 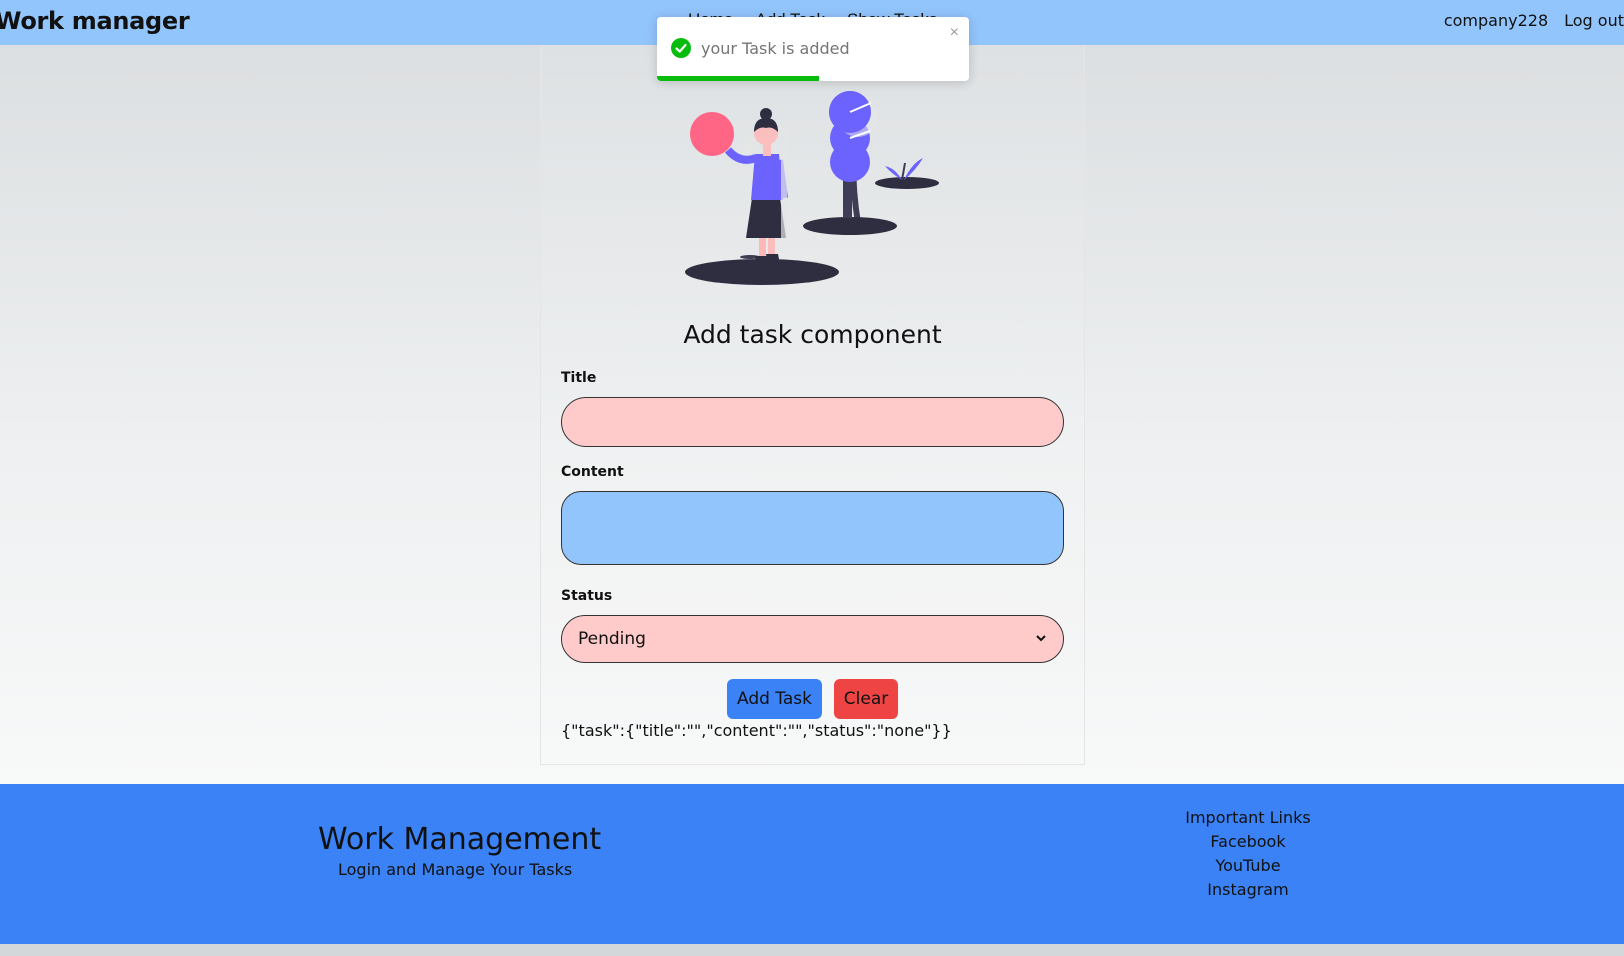 I want to click on footer-link-youtube: YouTube, so click(x=1247, y=865).